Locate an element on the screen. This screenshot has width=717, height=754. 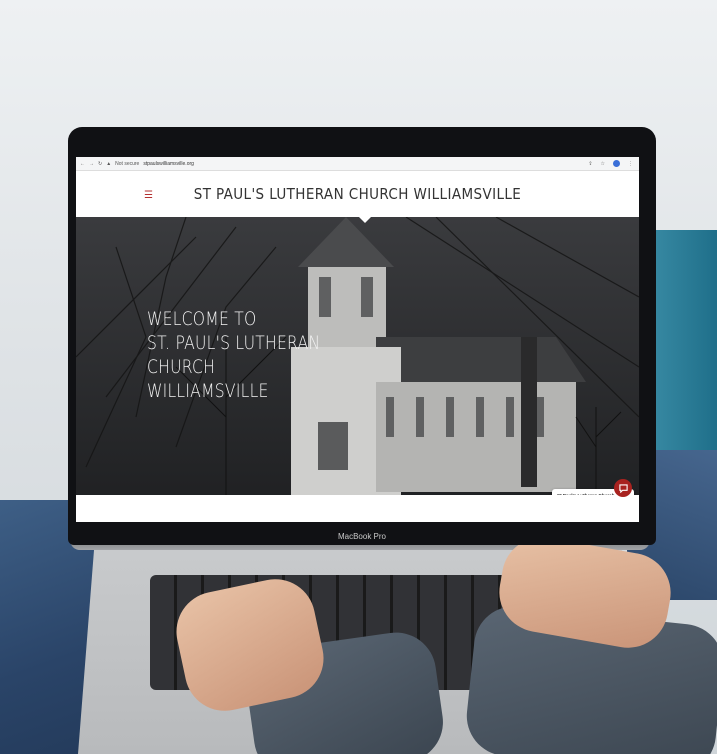
hero-line: CHURCH is located at coordinates (181, 367).